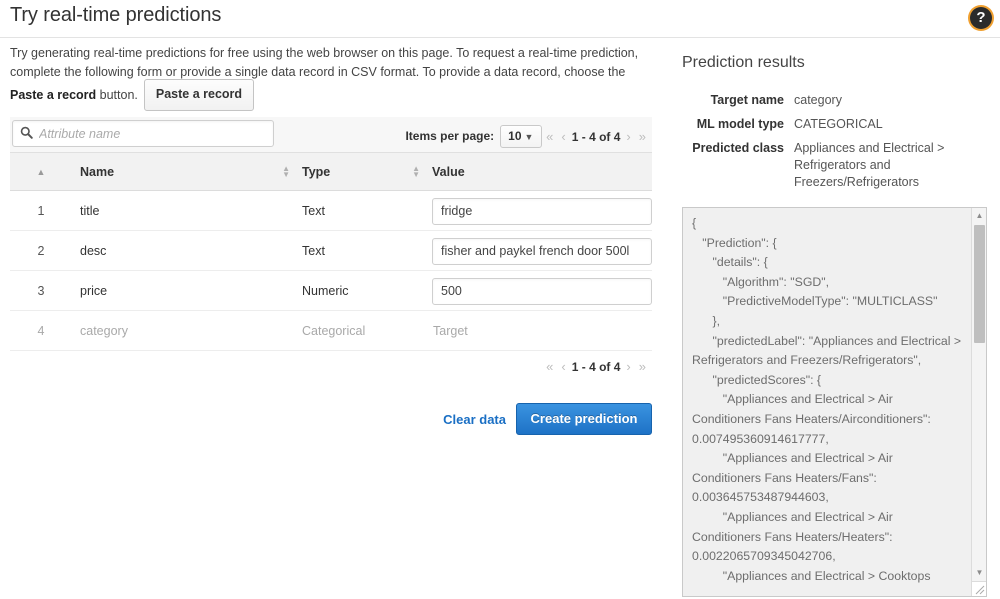  What do you see at coordinates (542, 172) in the screenshot?
I see `column-header-value: Value` at bounding box center [542, 172].